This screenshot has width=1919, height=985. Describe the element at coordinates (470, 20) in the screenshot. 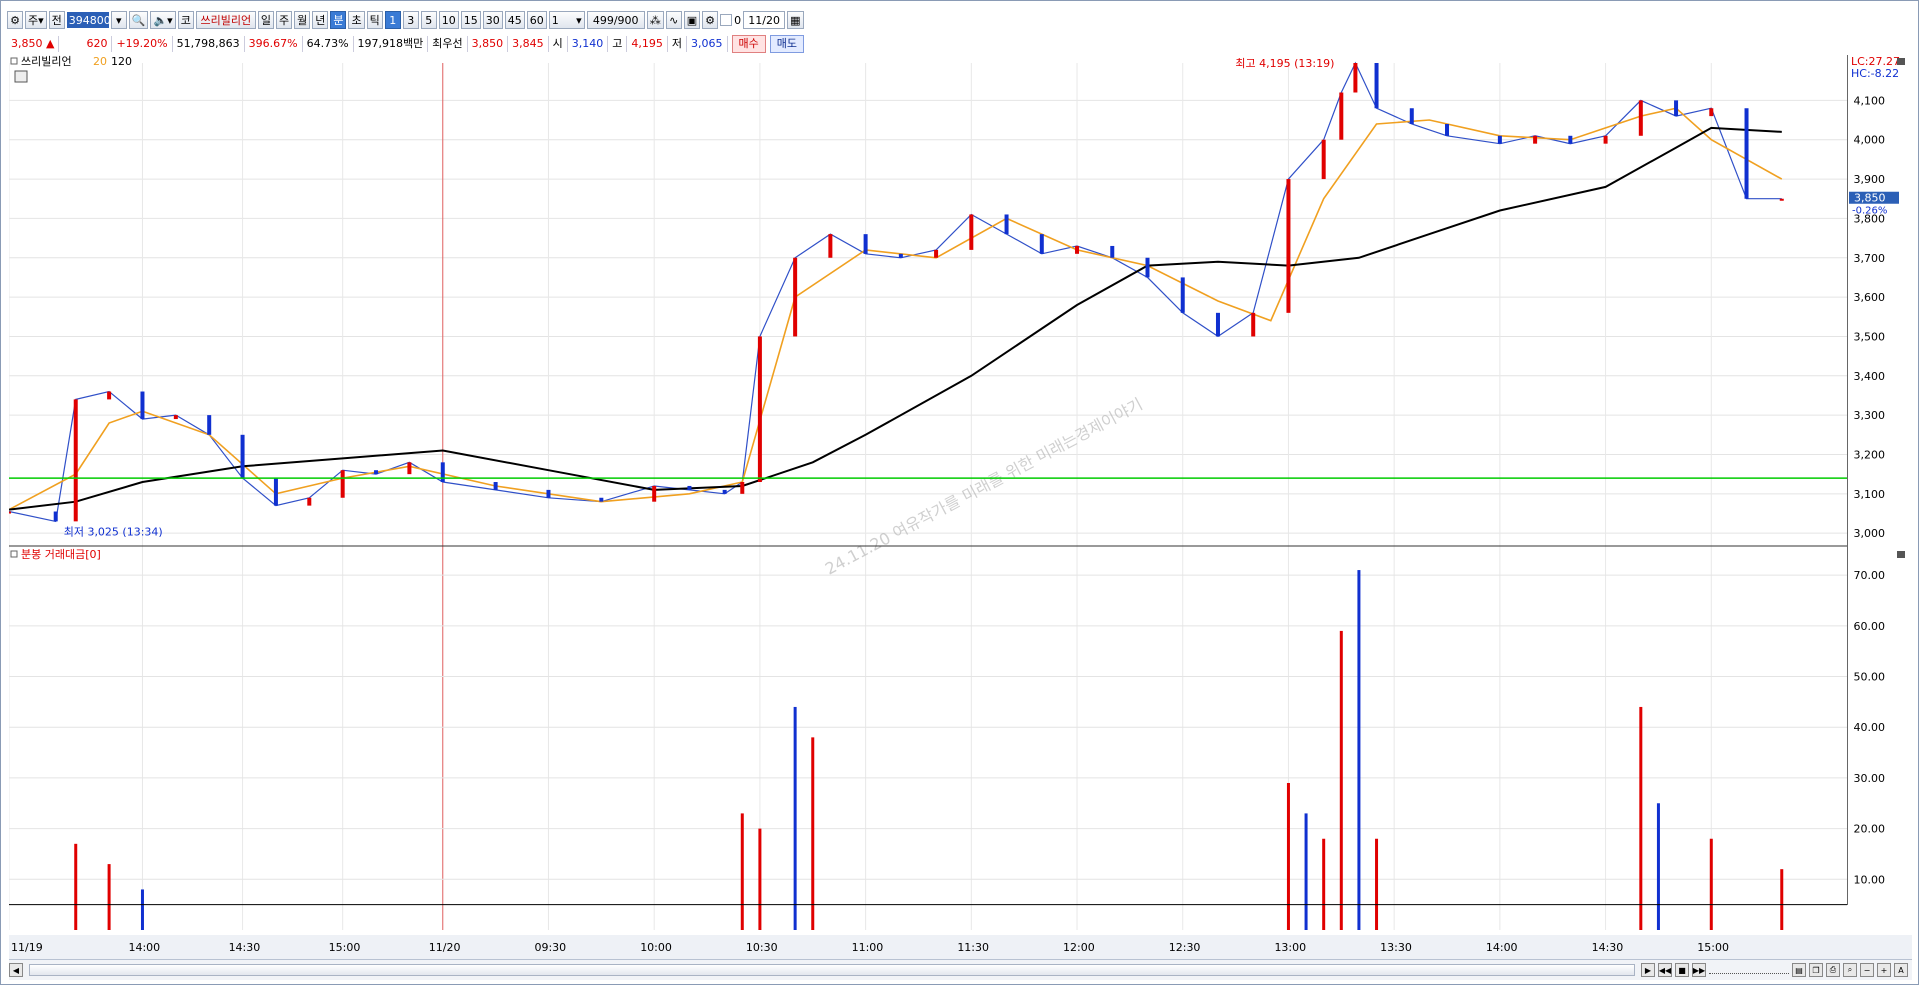

I see `interval-button-15: 15` at that location.